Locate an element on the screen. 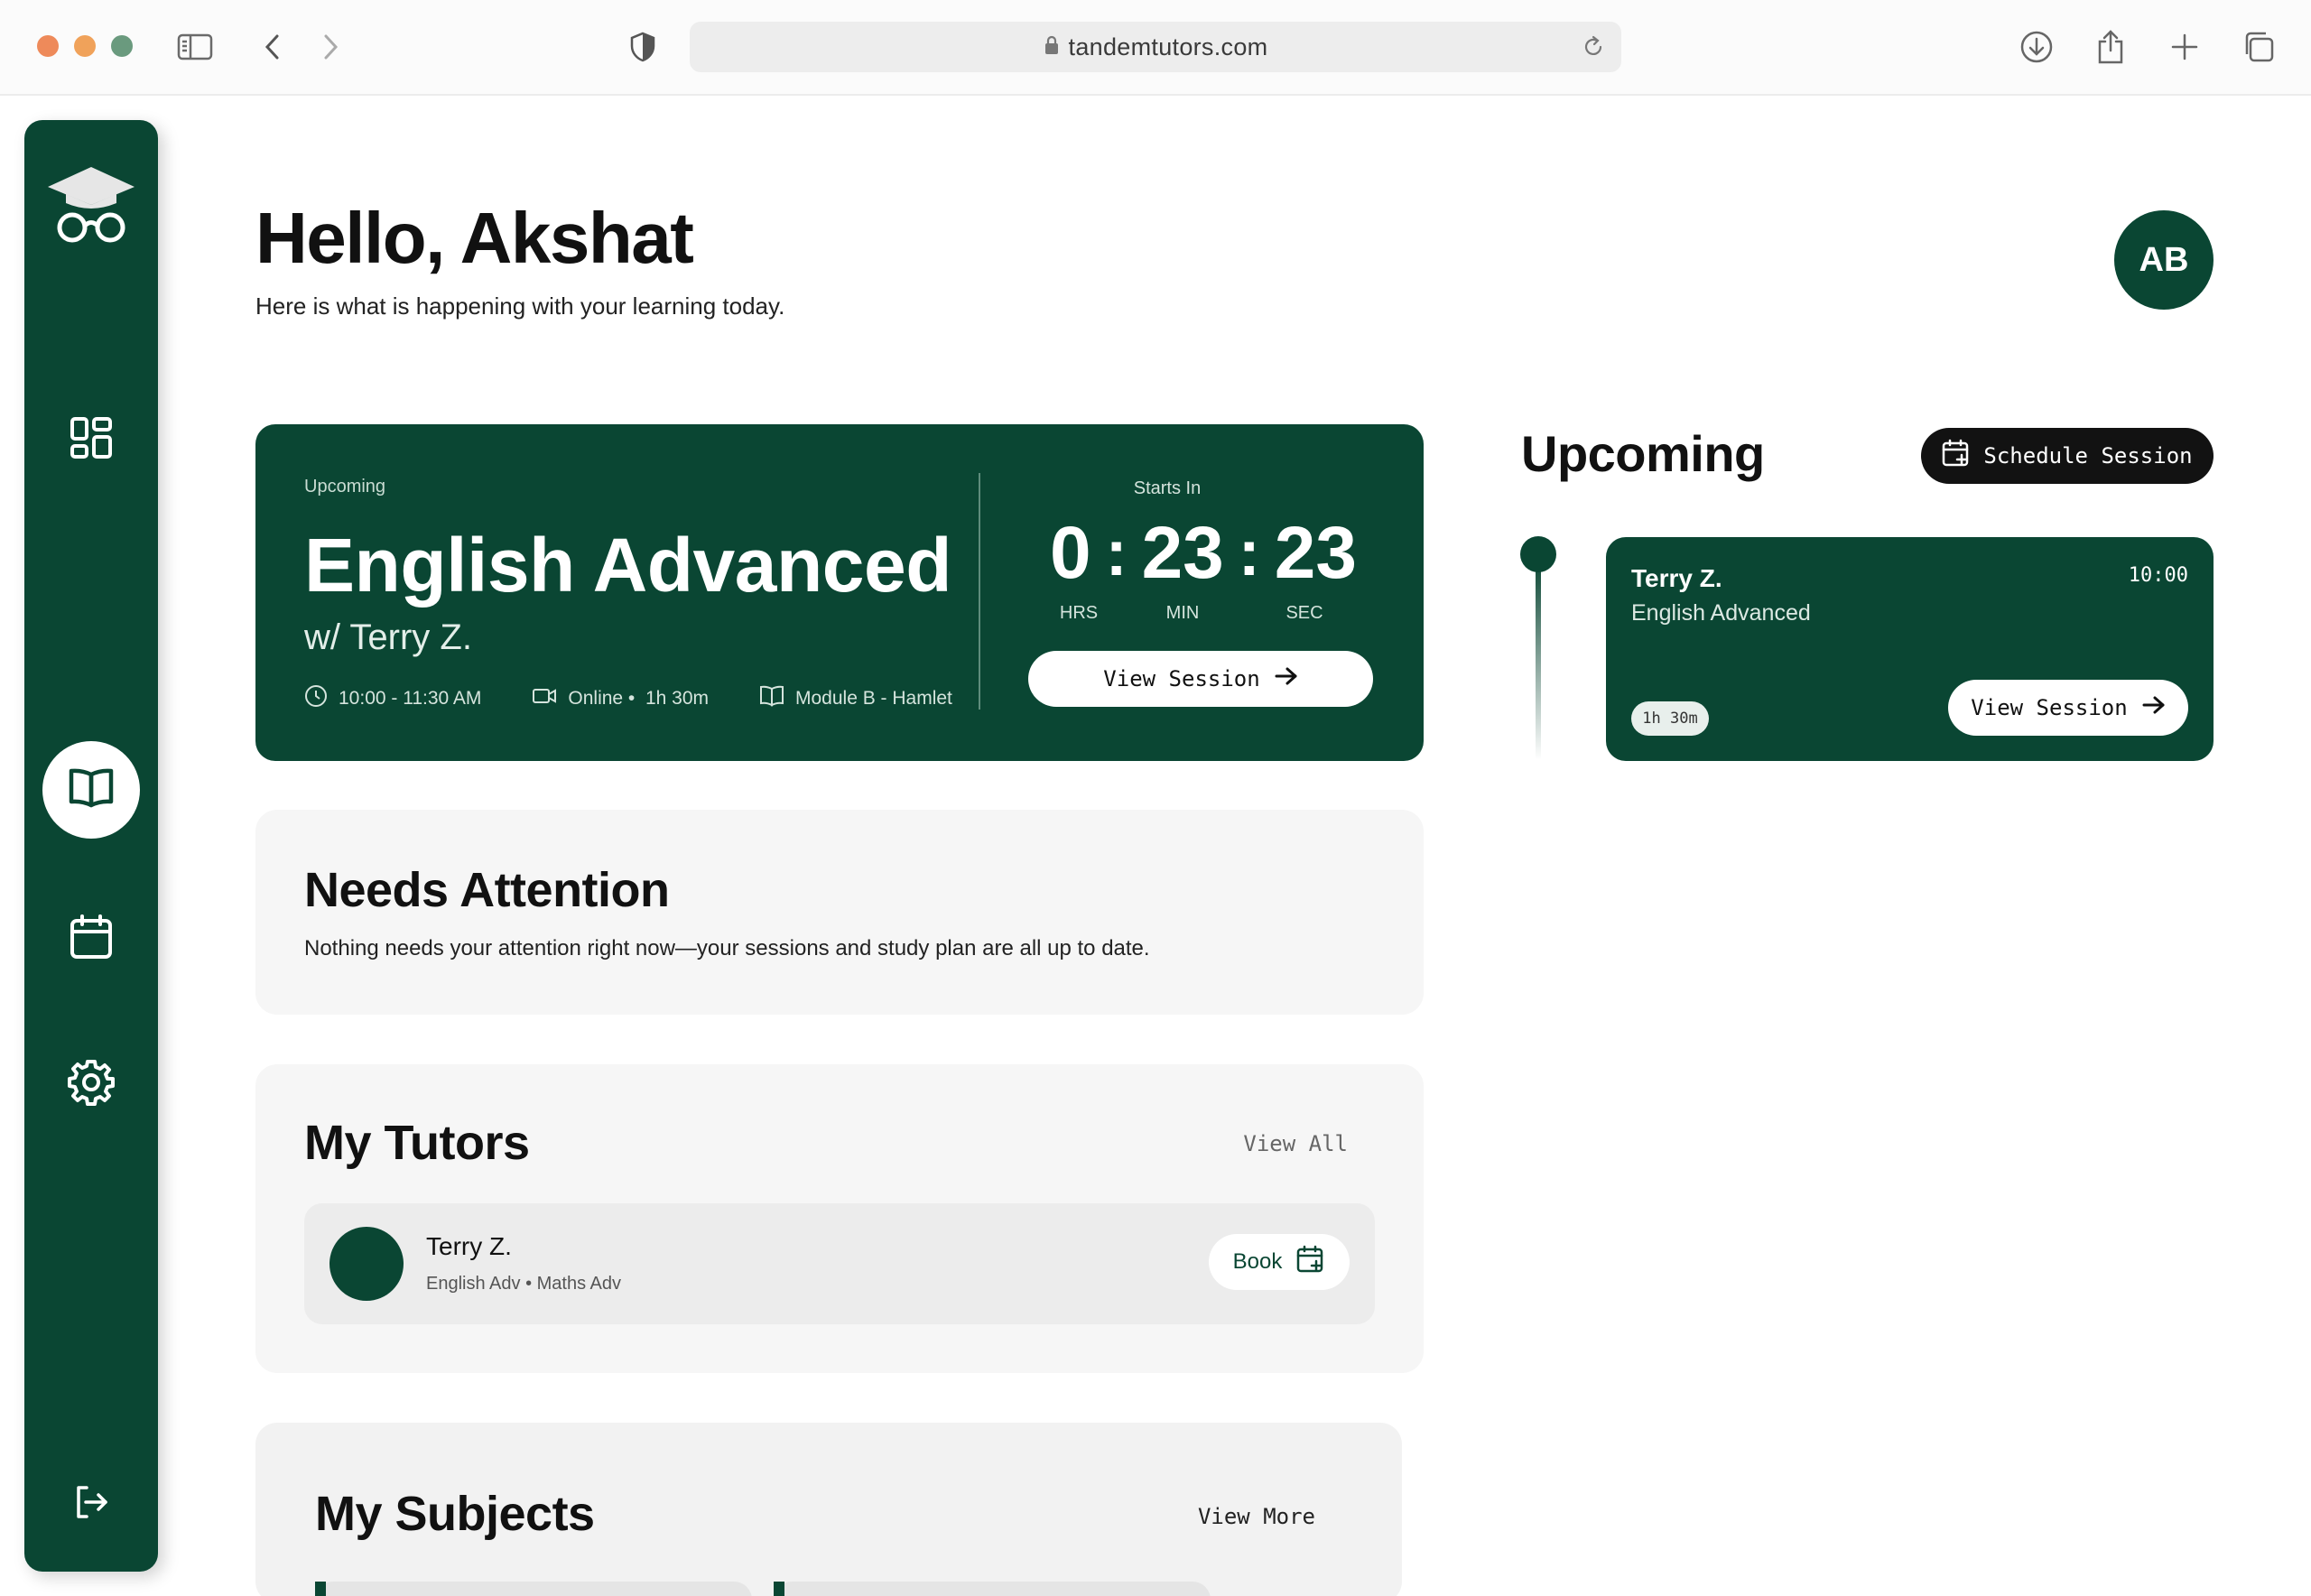 Image resolution: width=2311 pixels, height=1596 pixels. new-tab-icon is located at coordinates (2184, 47).